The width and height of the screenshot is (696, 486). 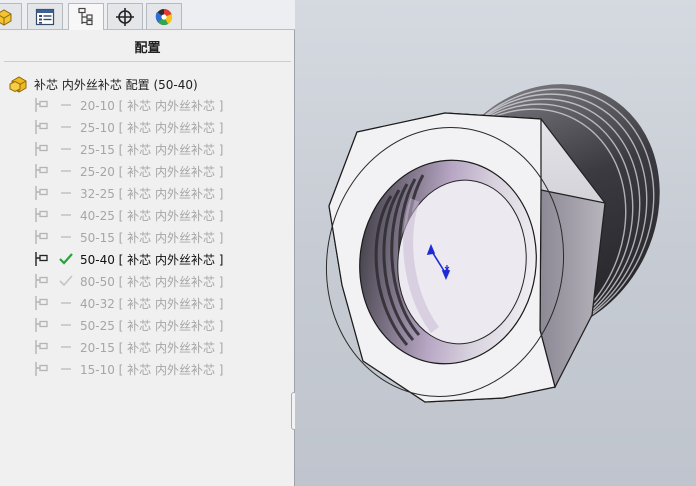 I want to click on active-check-icon, so click(x=66, y=259).